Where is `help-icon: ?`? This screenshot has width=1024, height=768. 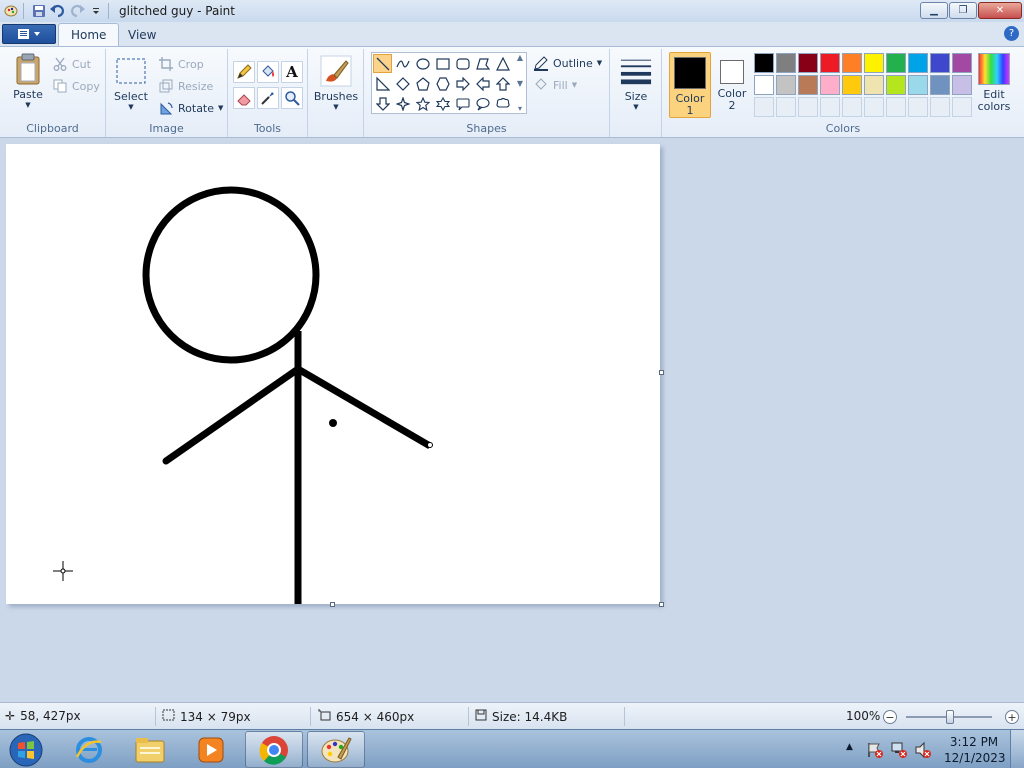 help-icon: ? is located at coordinates (1011, 33).